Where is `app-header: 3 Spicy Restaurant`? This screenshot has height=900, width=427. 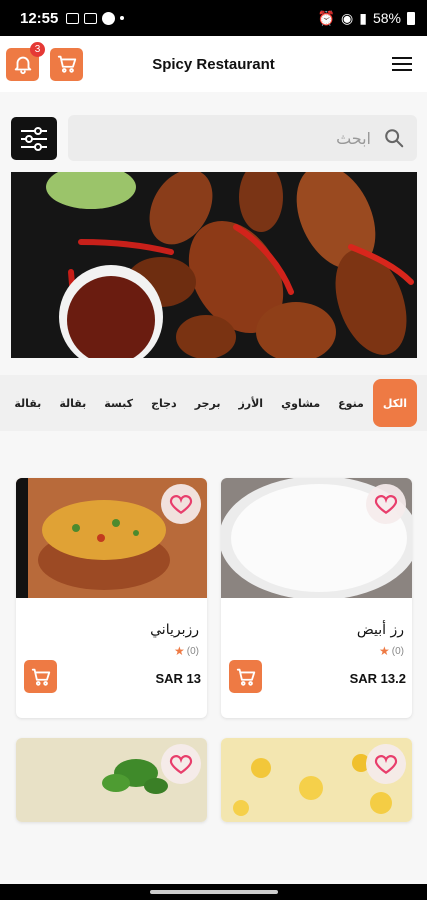
app-header: 3 Spicy Restaurant is located at coordinates (213, 64).